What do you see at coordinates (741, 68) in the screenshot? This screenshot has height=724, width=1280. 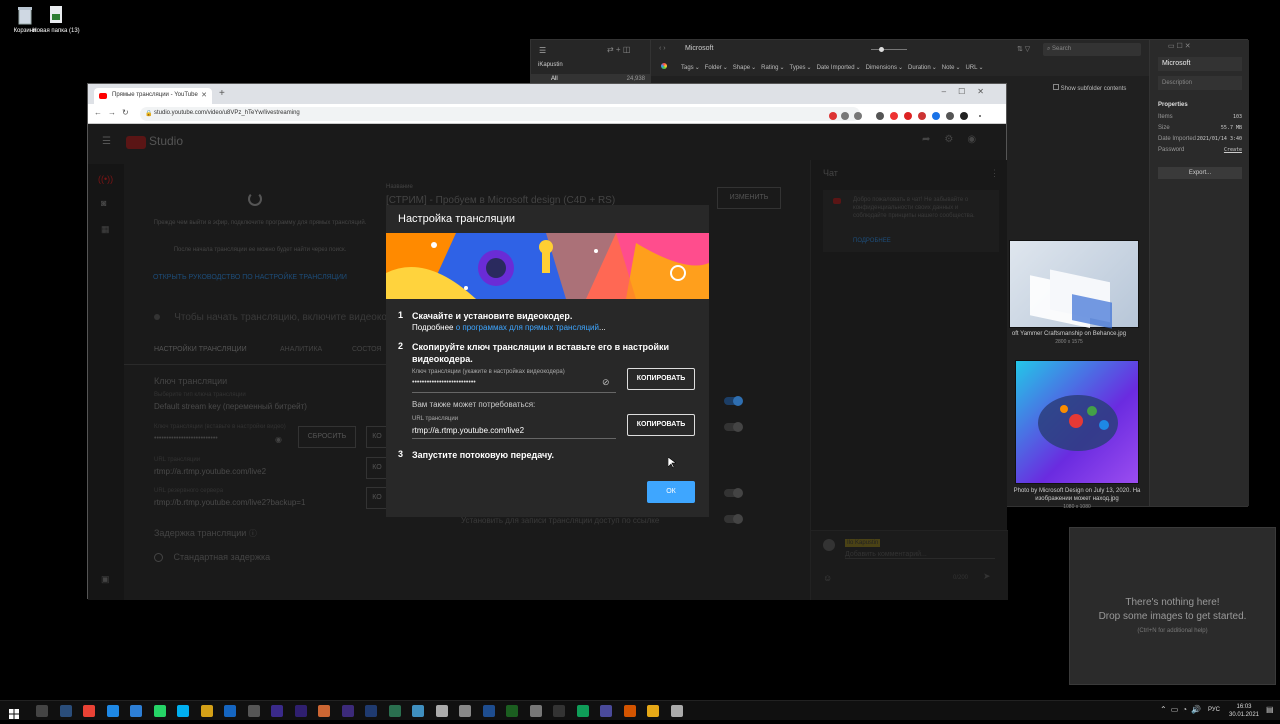 I see `filter-shape: Shape` at bounding box center [741, 68].